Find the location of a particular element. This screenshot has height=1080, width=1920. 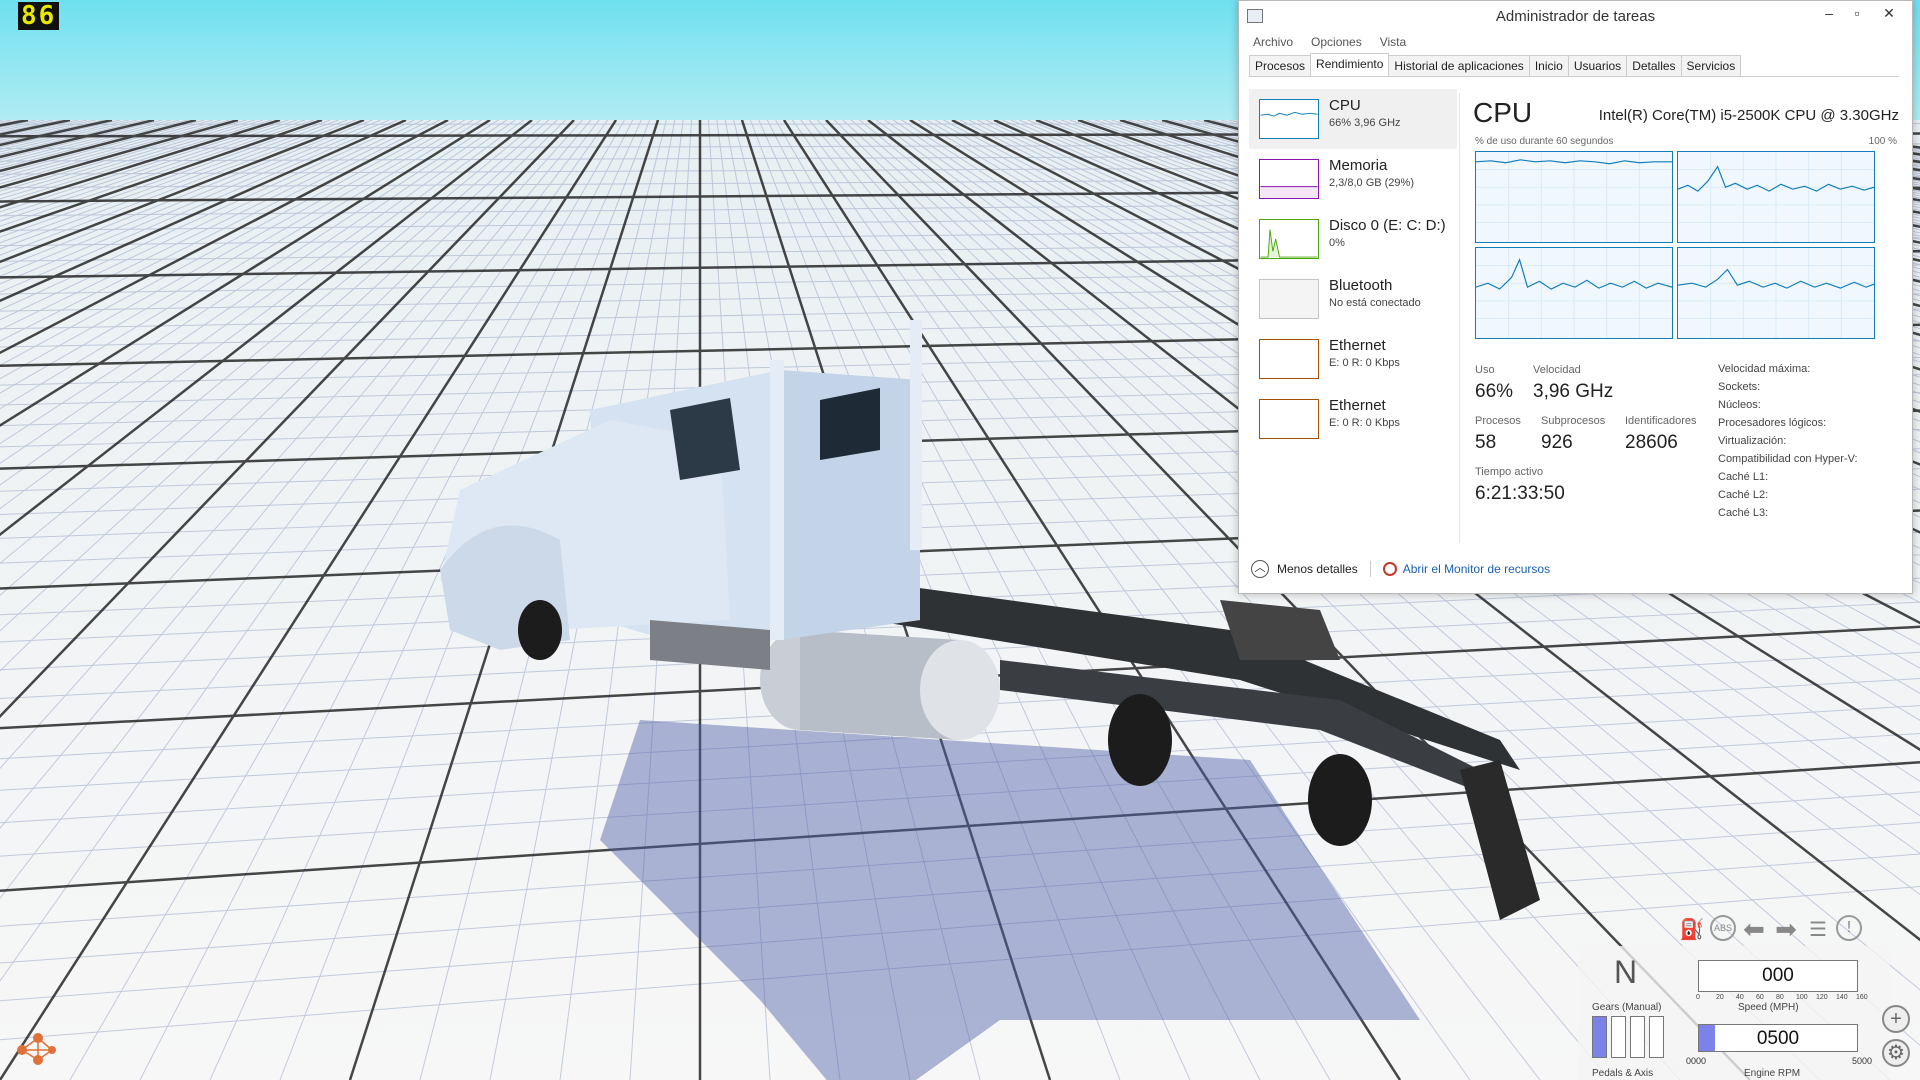

menu-opciones: Opciones is located at coordinates (1336, 42).